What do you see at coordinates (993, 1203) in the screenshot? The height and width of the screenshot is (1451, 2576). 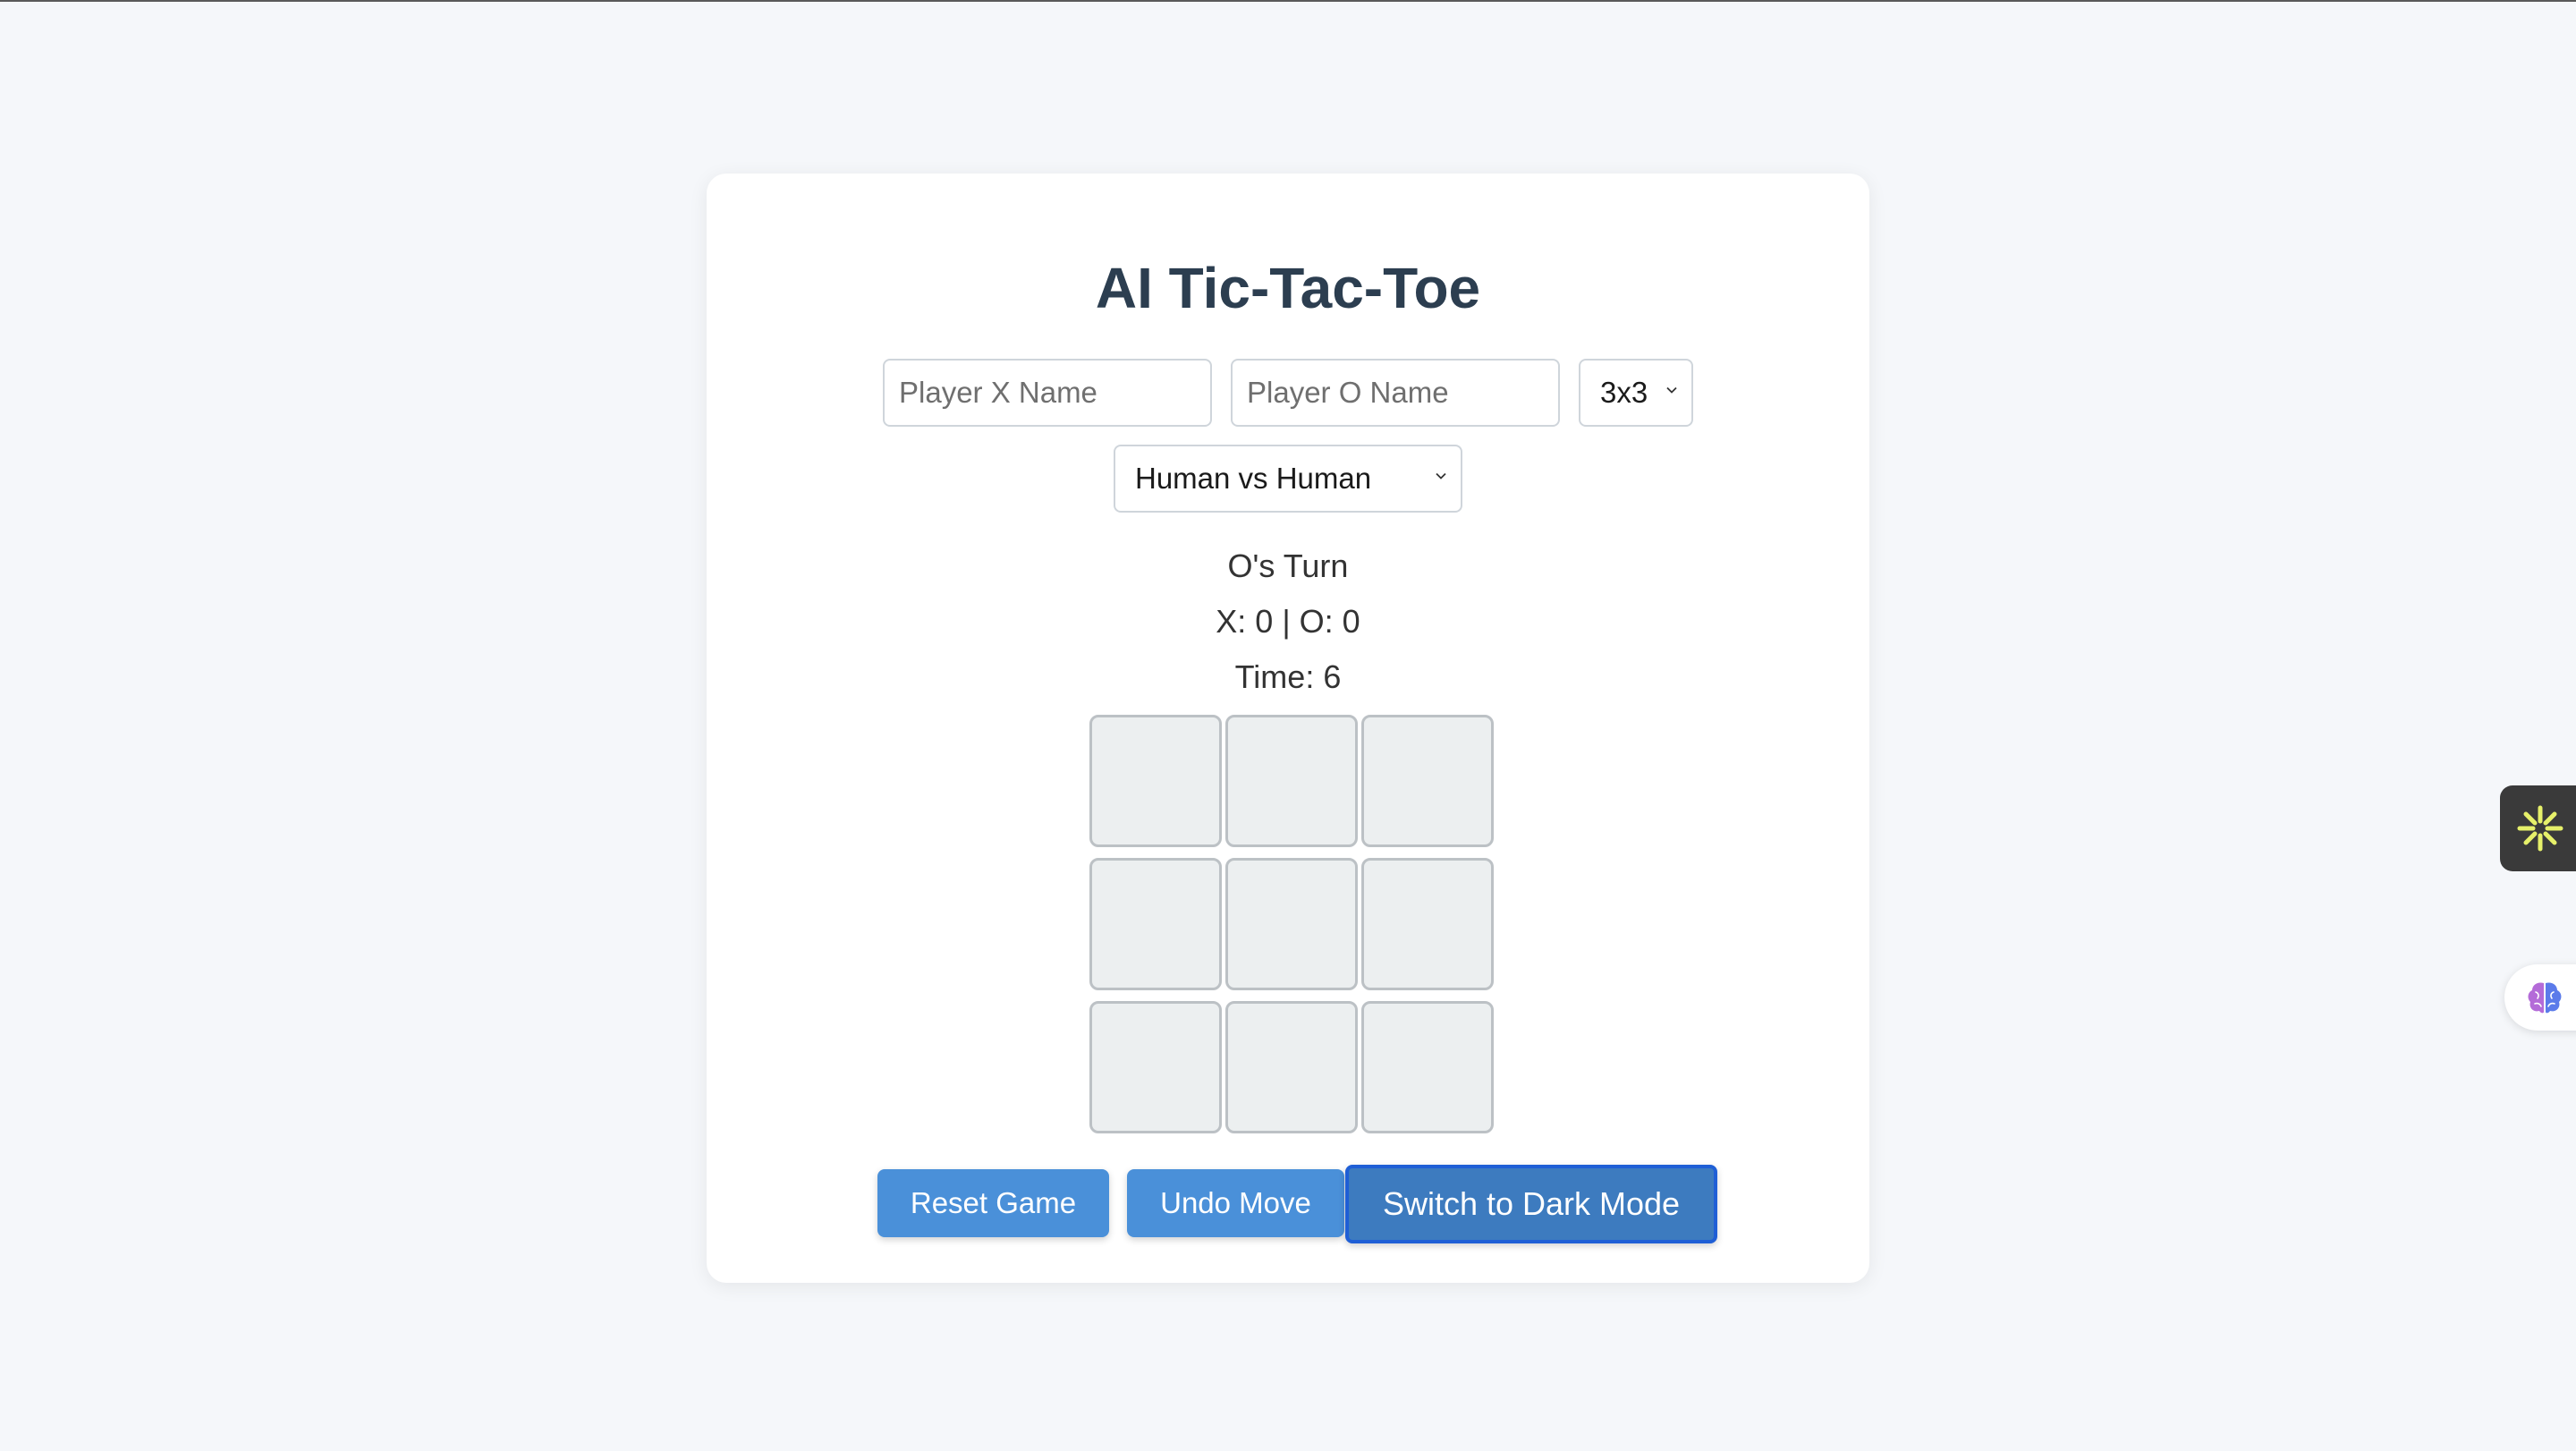 I see `reset-game-button: Reset Game` at bounding box center [993, 1203].